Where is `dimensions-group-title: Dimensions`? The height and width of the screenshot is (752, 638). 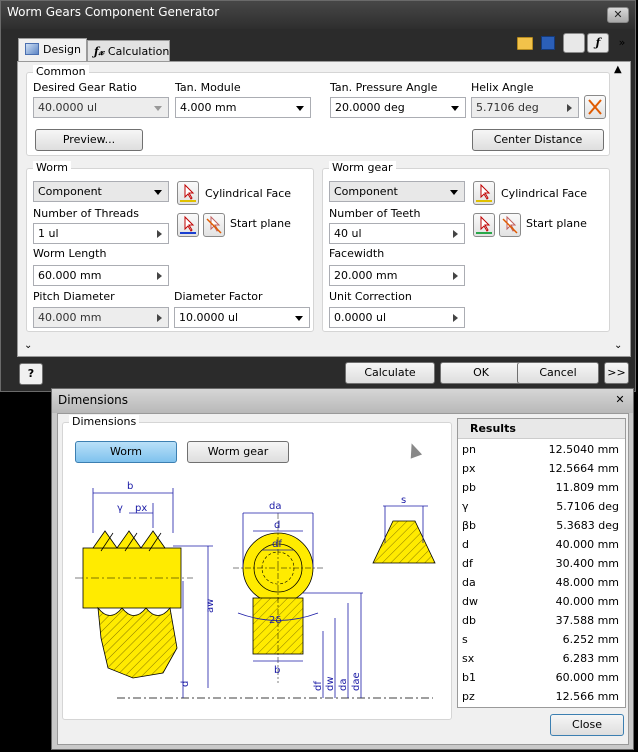 dimensions-group-title: Dimensions is located at coordinates (104, 421).